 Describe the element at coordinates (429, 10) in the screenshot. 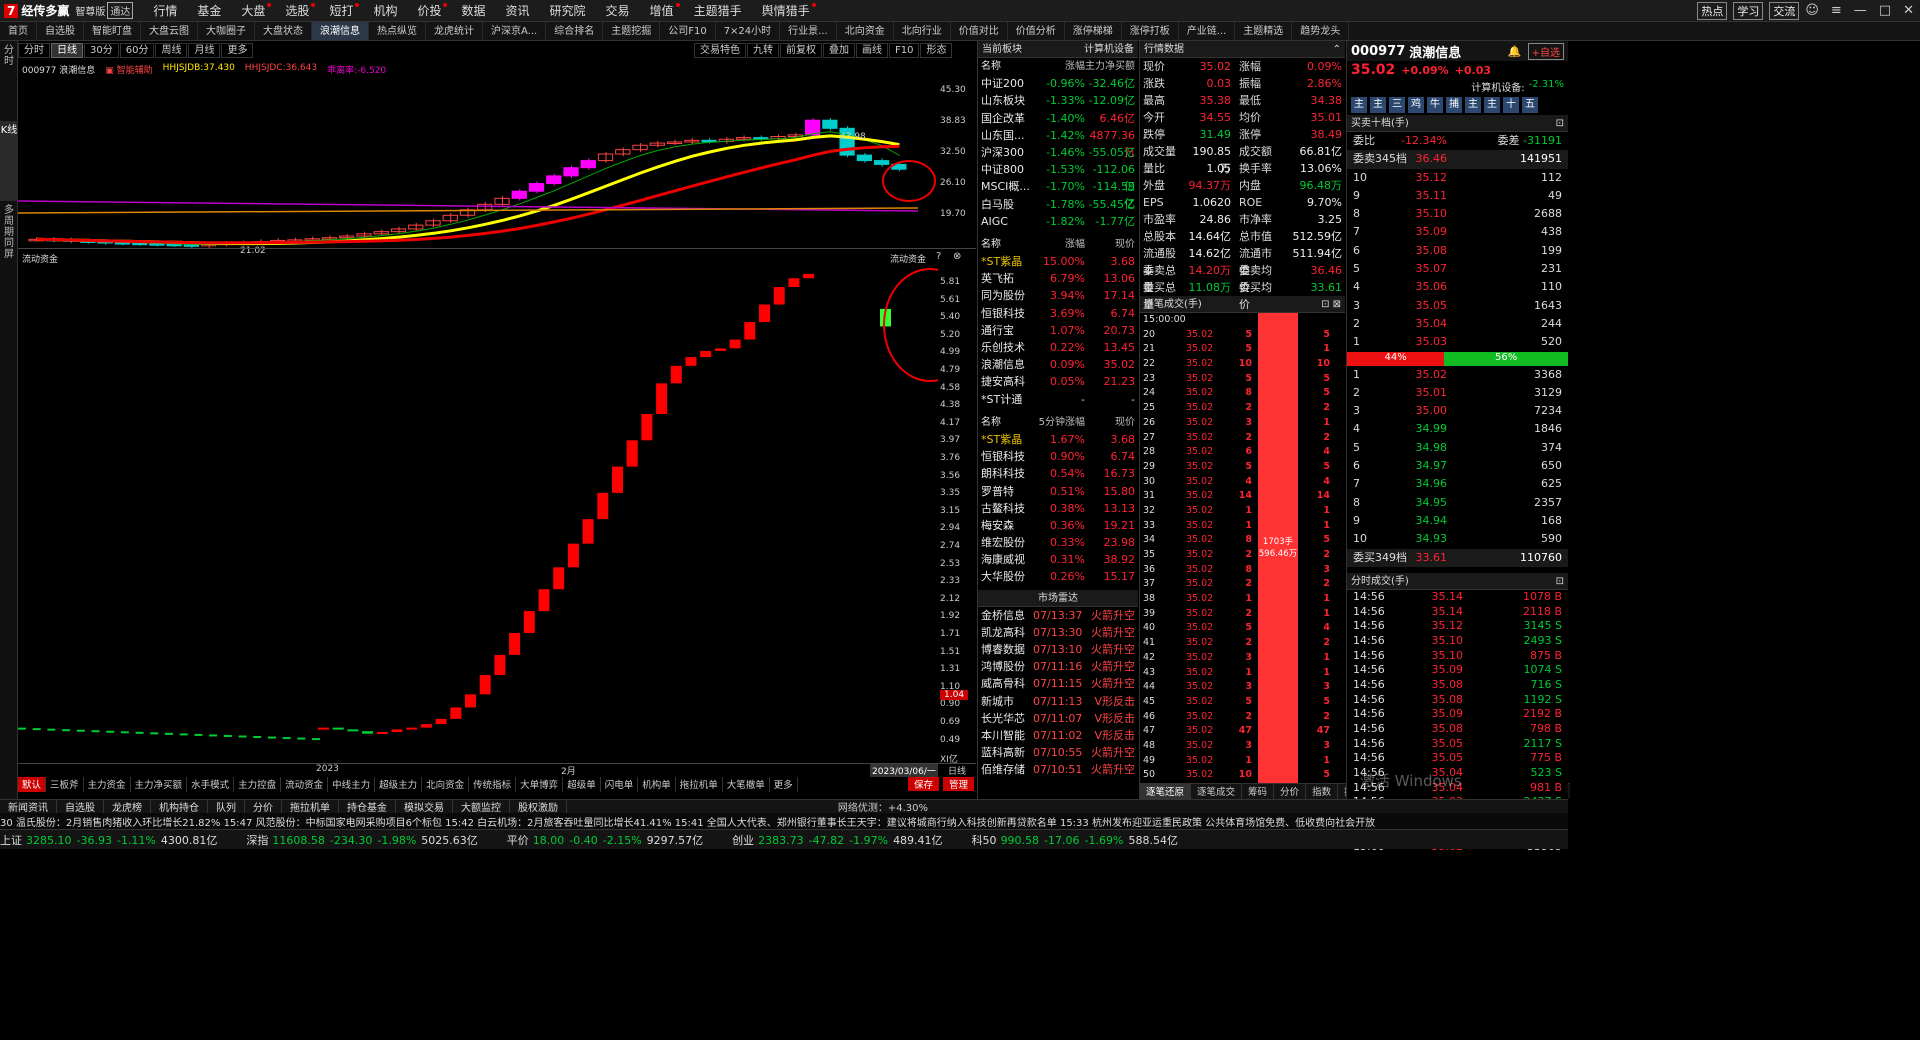

I see `menu-item: 价投` at that location.